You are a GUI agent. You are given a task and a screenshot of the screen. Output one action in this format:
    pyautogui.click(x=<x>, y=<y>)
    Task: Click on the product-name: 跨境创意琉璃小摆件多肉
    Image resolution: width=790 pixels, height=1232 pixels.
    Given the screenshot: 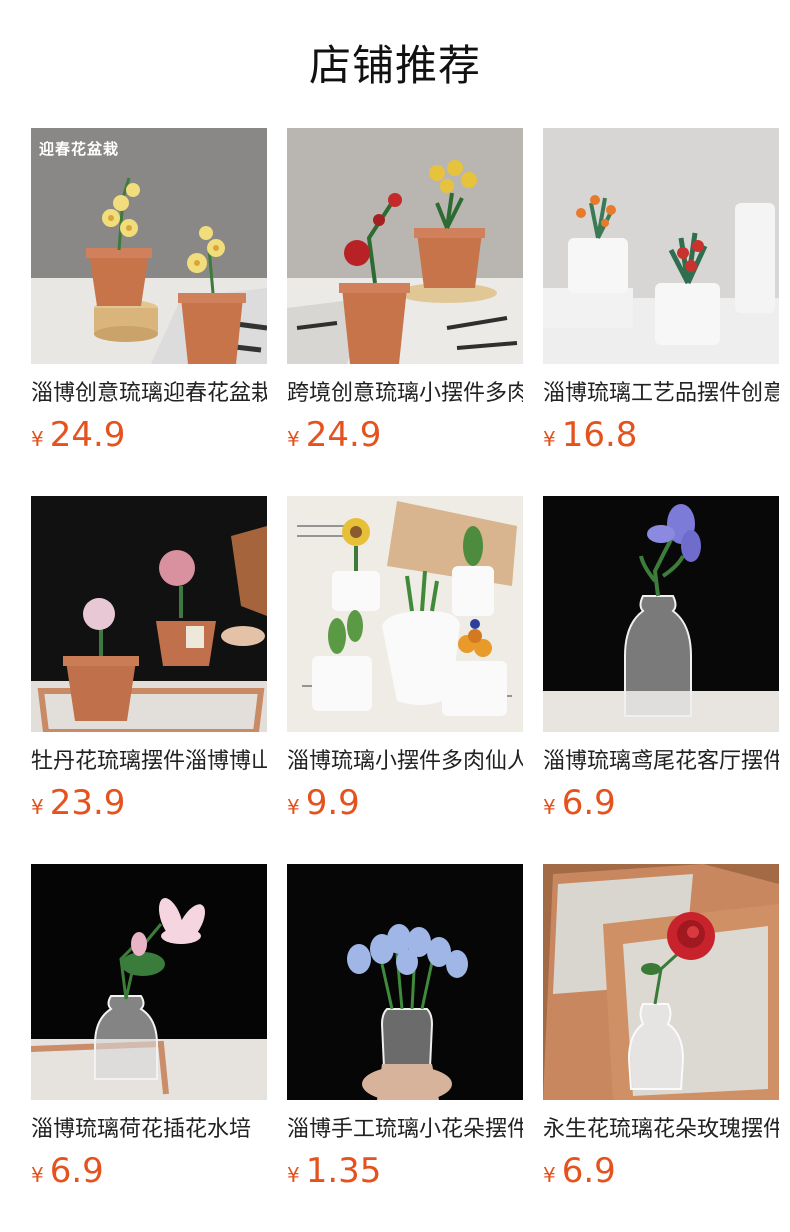 What is the action you would take?
    pyautogui.click(x=405, y=394)
    